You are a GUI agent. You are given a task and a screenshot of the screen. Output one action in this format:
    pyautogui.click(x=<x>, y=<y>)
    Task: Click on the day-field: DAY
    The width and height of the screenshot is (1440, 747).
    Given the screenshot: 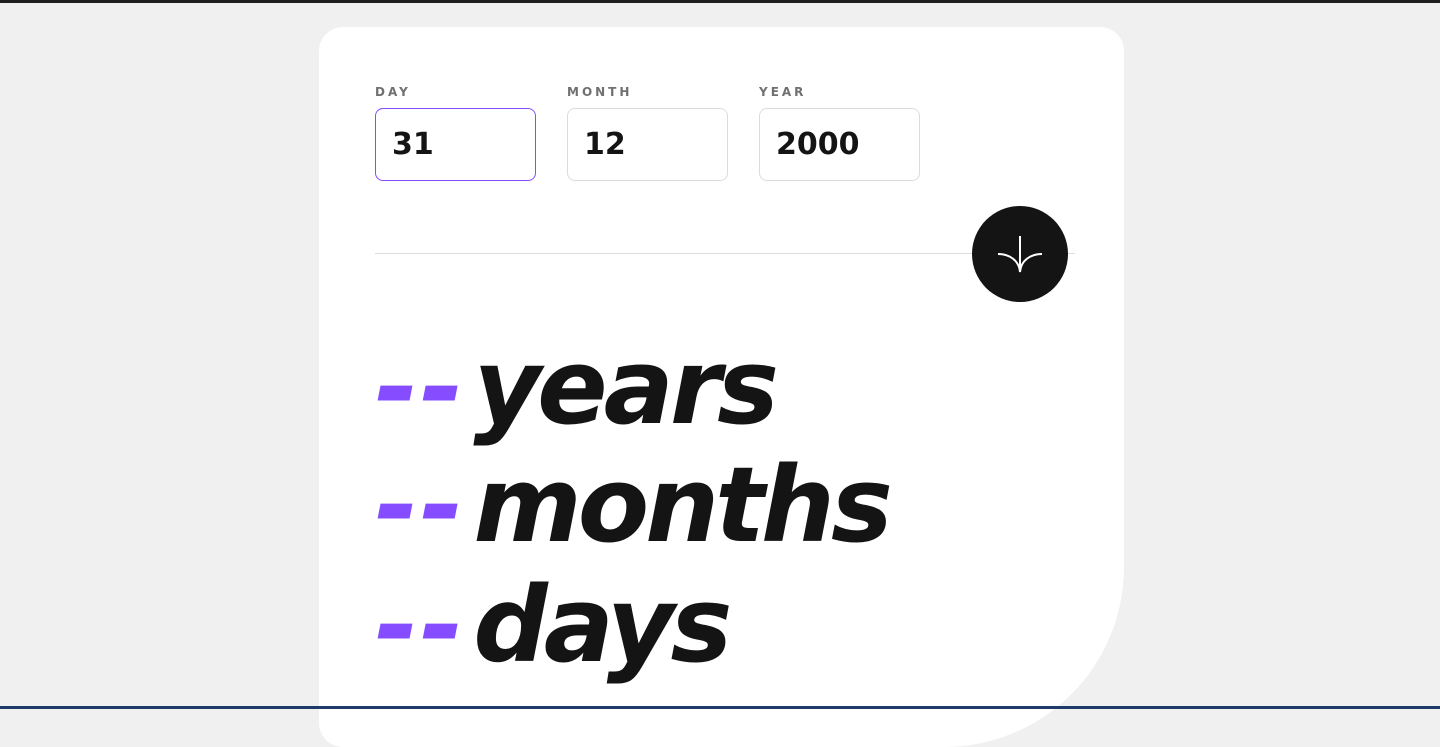 What is the action you would take?
    pyautogui.click(x=455, y=132)
    